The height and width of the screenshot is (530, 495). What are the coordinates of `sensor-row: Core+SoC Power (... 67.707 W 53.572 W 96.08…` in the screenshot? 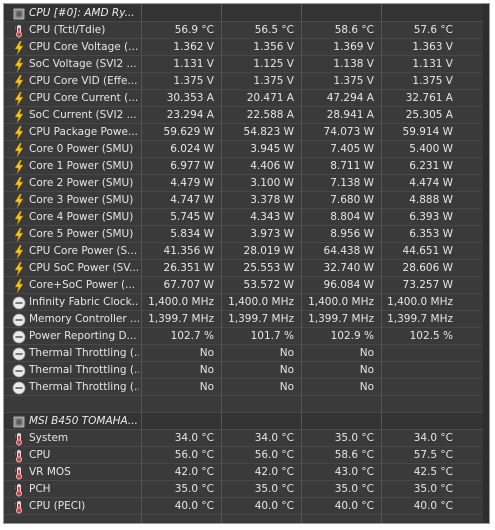 It's located at (246, 285).